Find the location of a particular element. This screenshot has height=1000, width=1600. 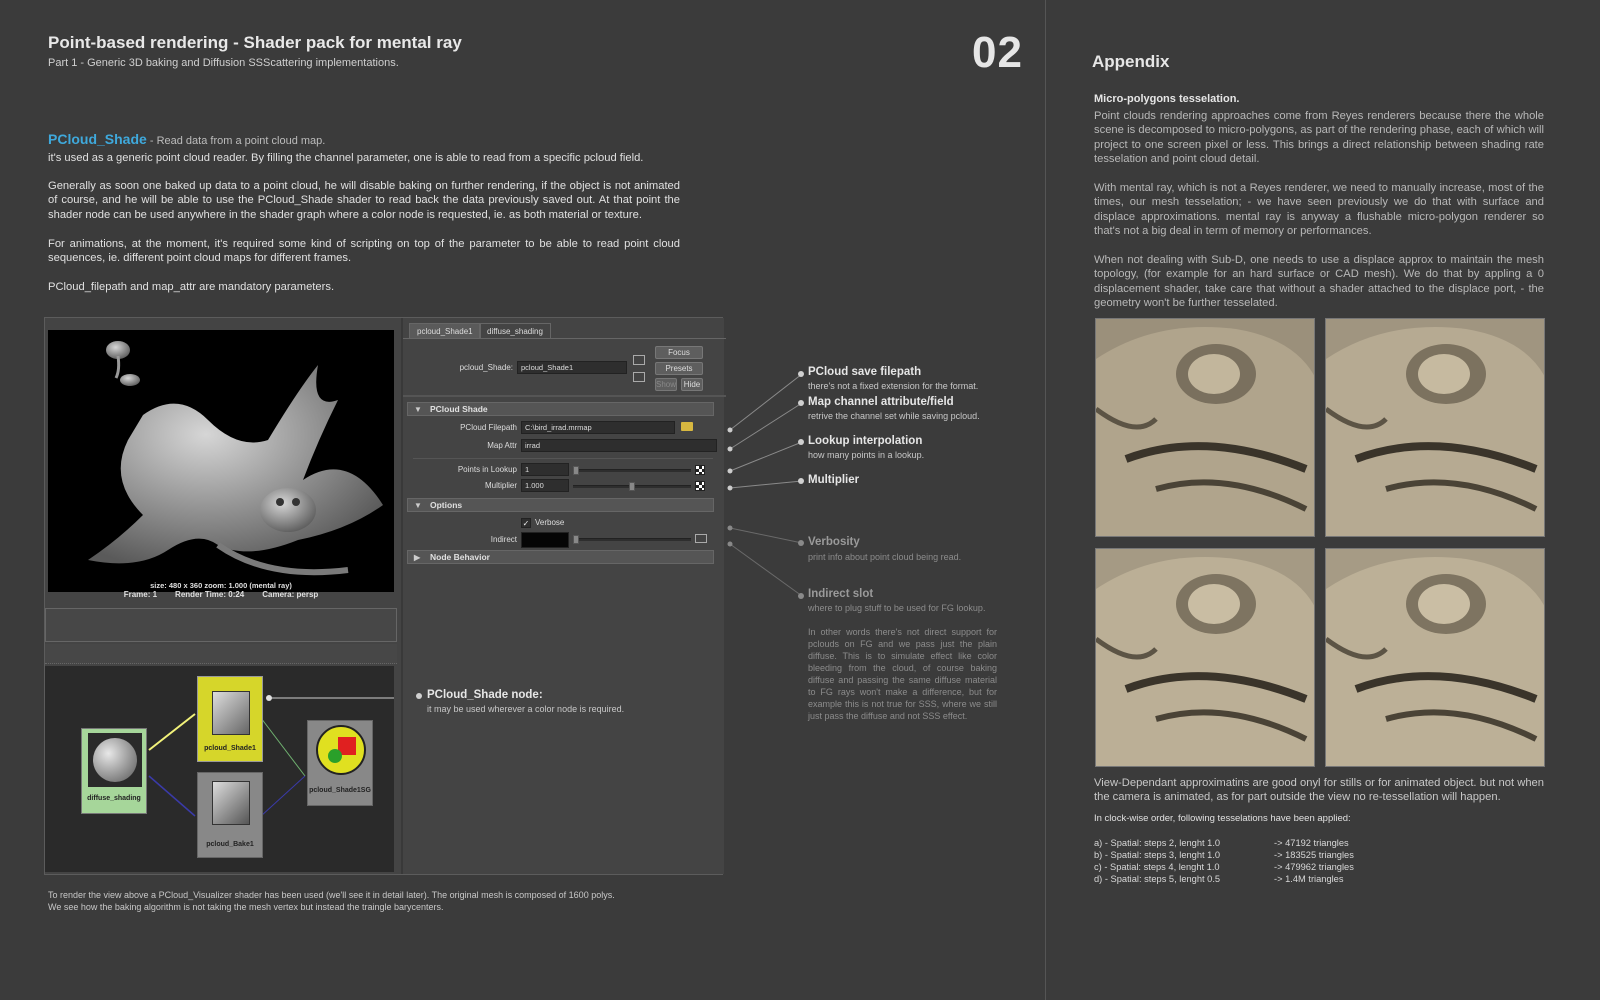

tab-diffuse-shading: diffuse_shading is located at coordinates (515, 330).